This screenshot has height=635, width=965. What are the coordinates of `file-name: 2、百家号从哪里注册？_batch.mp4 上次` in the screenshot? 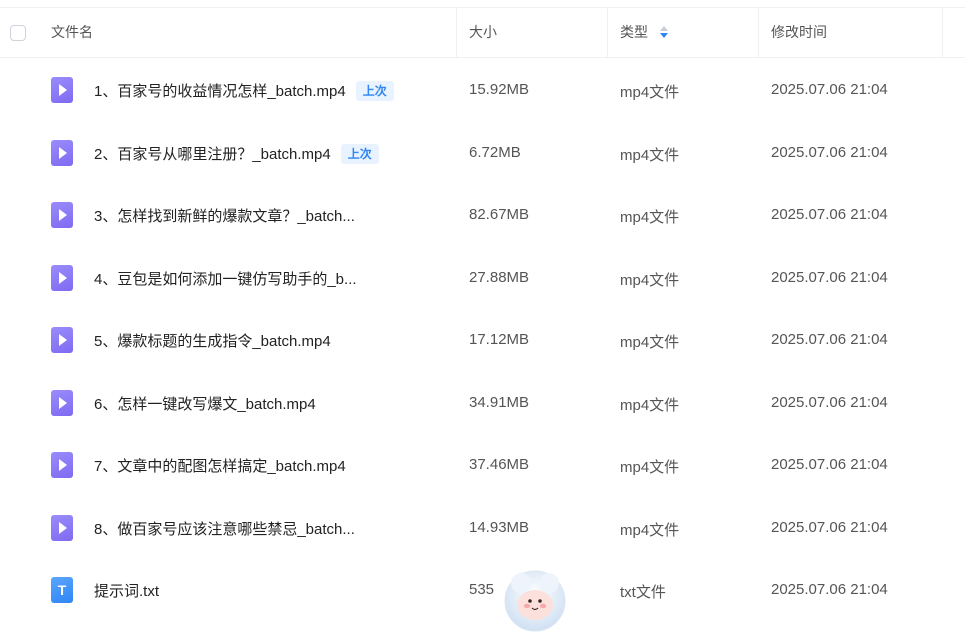 It's located at (236, 153).